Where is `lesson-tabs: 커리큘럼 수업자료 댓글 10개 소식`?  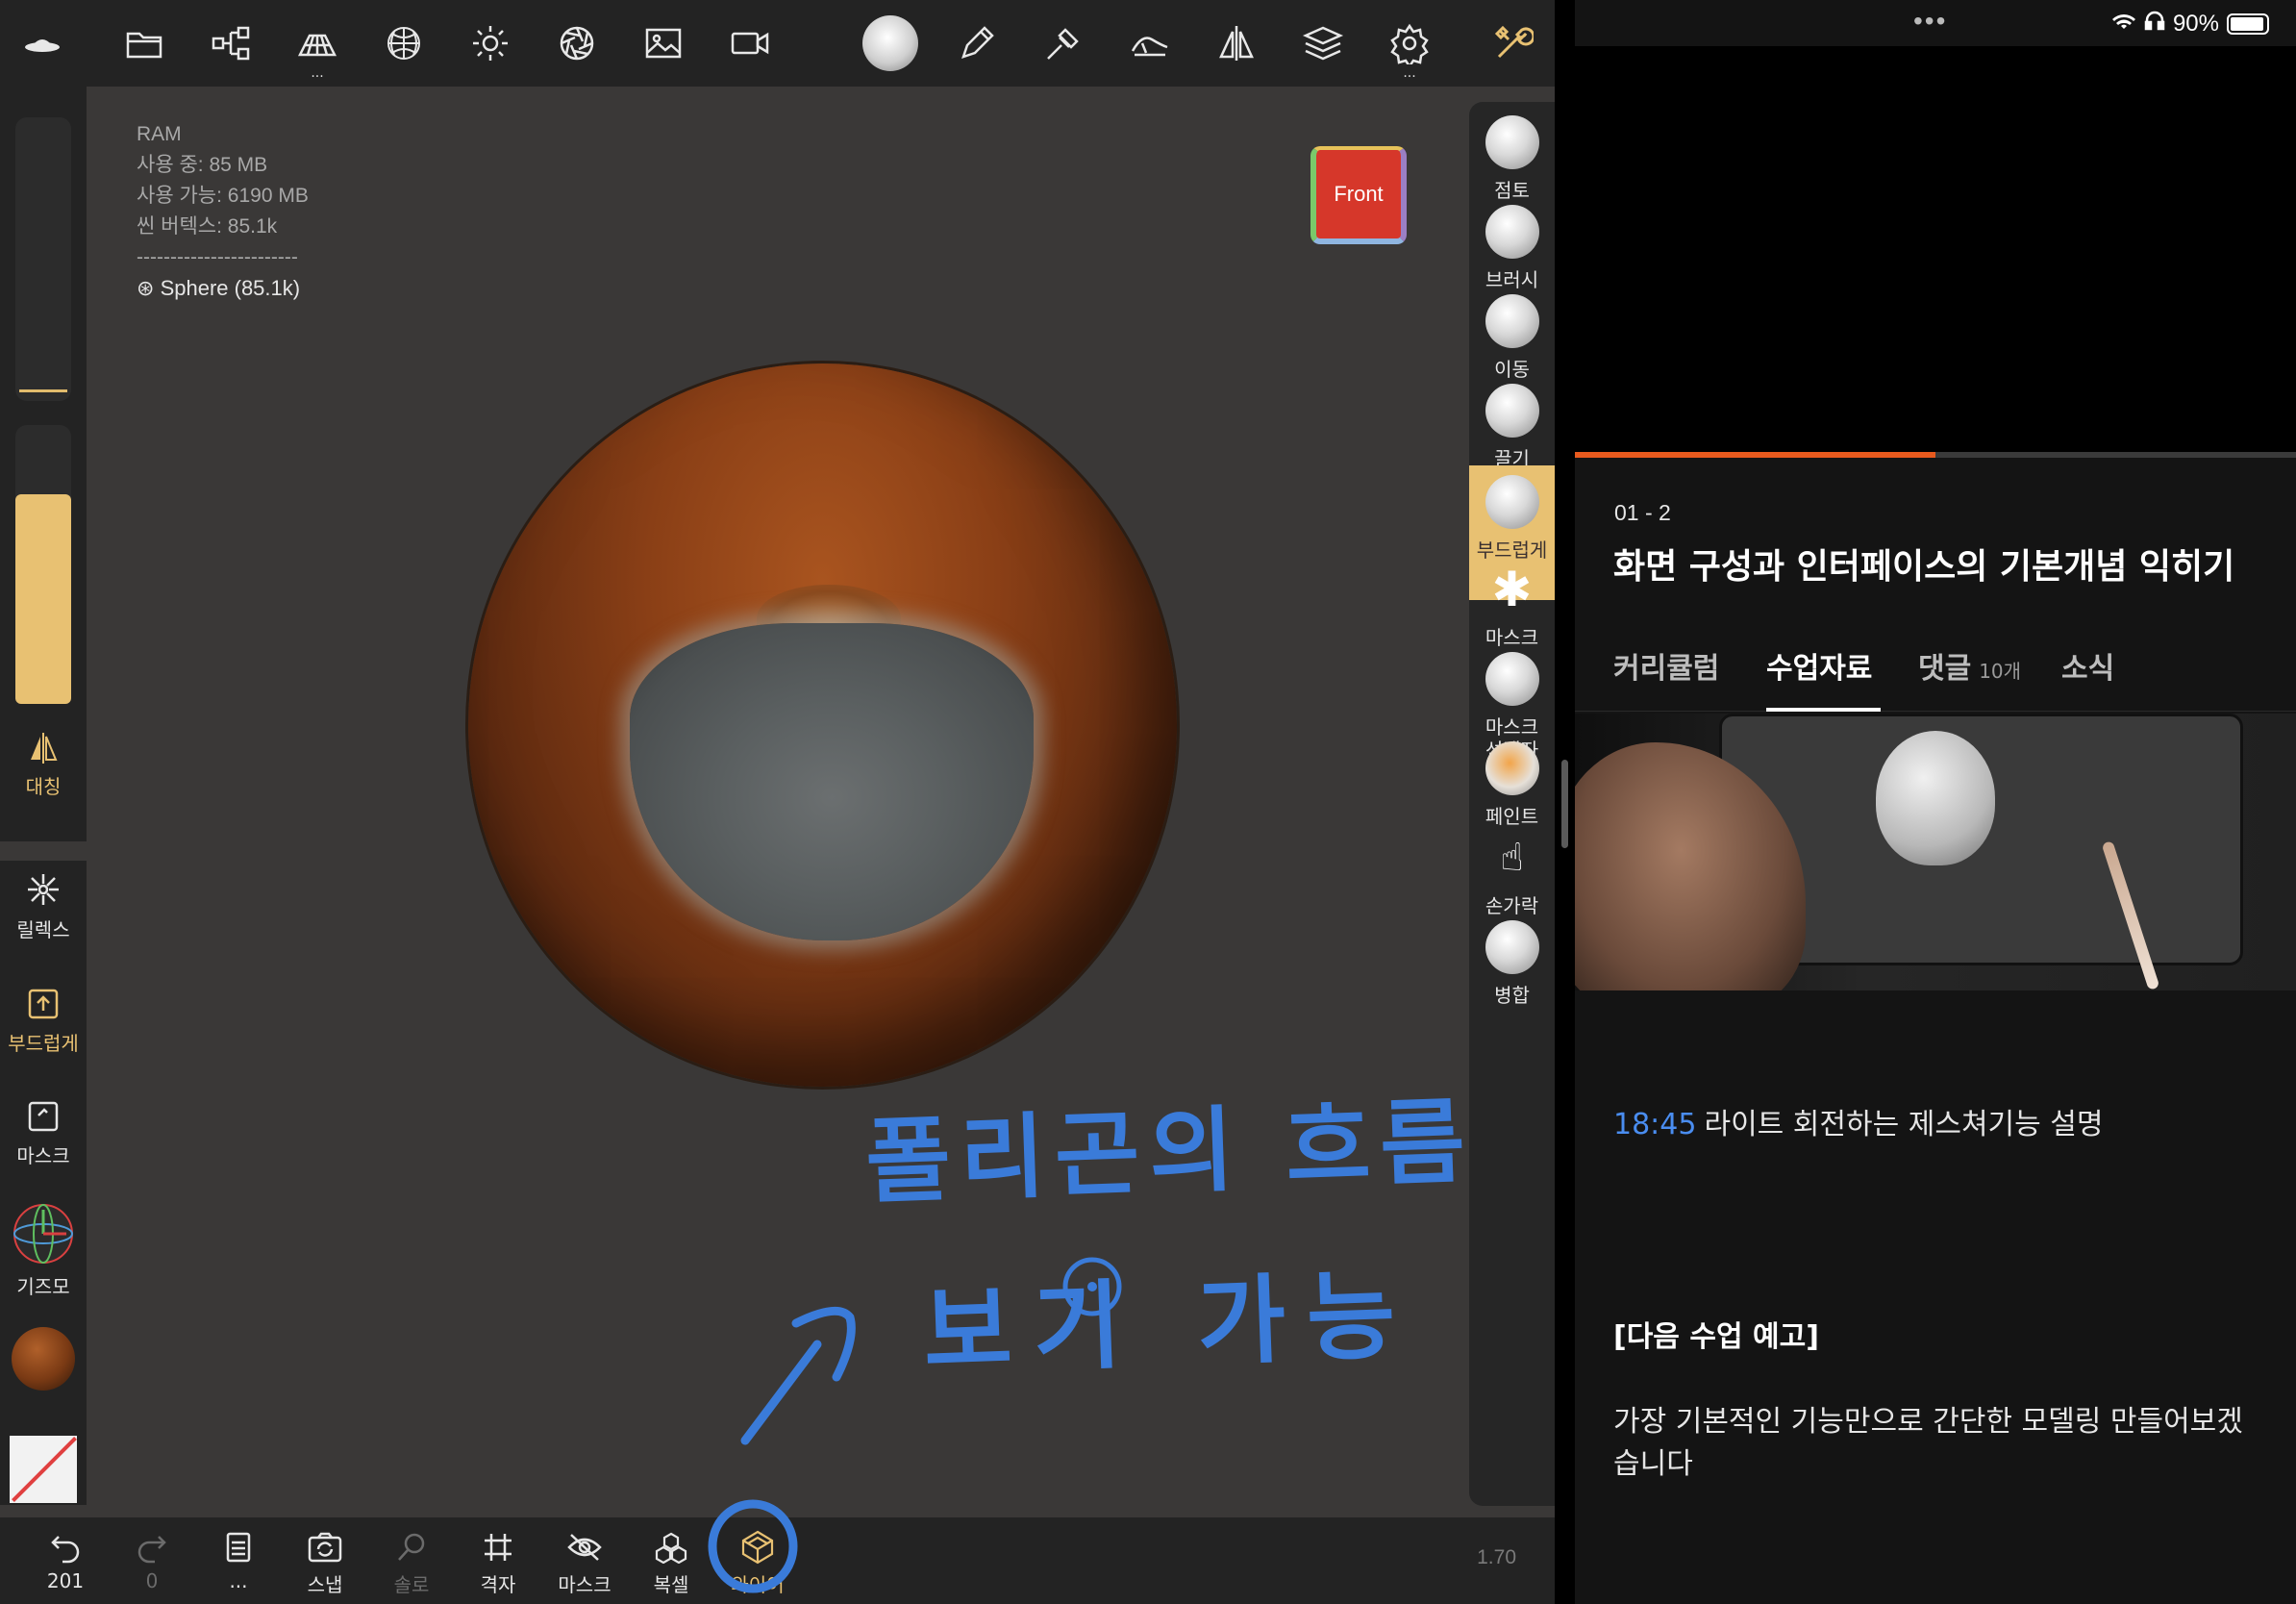 lesson-tabs: 커리큘럼 수업자료 댓글 10개 소식 is located at coordinates (1935, 678).